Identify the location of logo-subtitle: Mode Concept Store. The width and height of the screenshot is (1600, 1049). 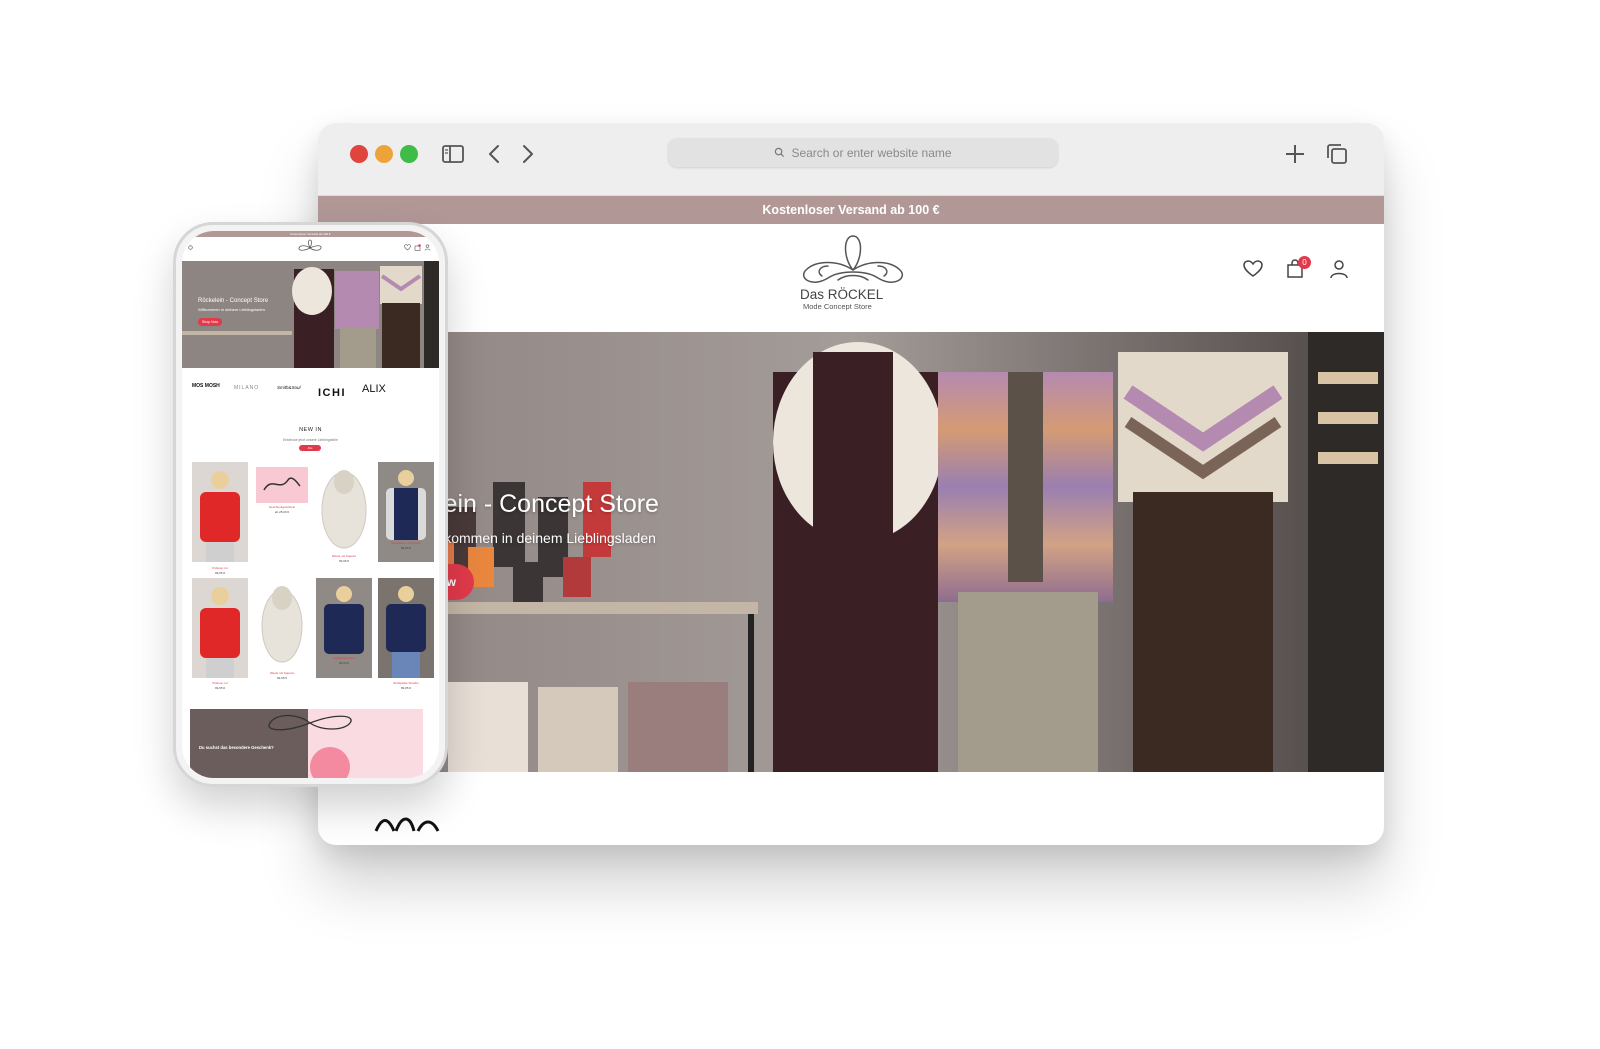
(837, 306).